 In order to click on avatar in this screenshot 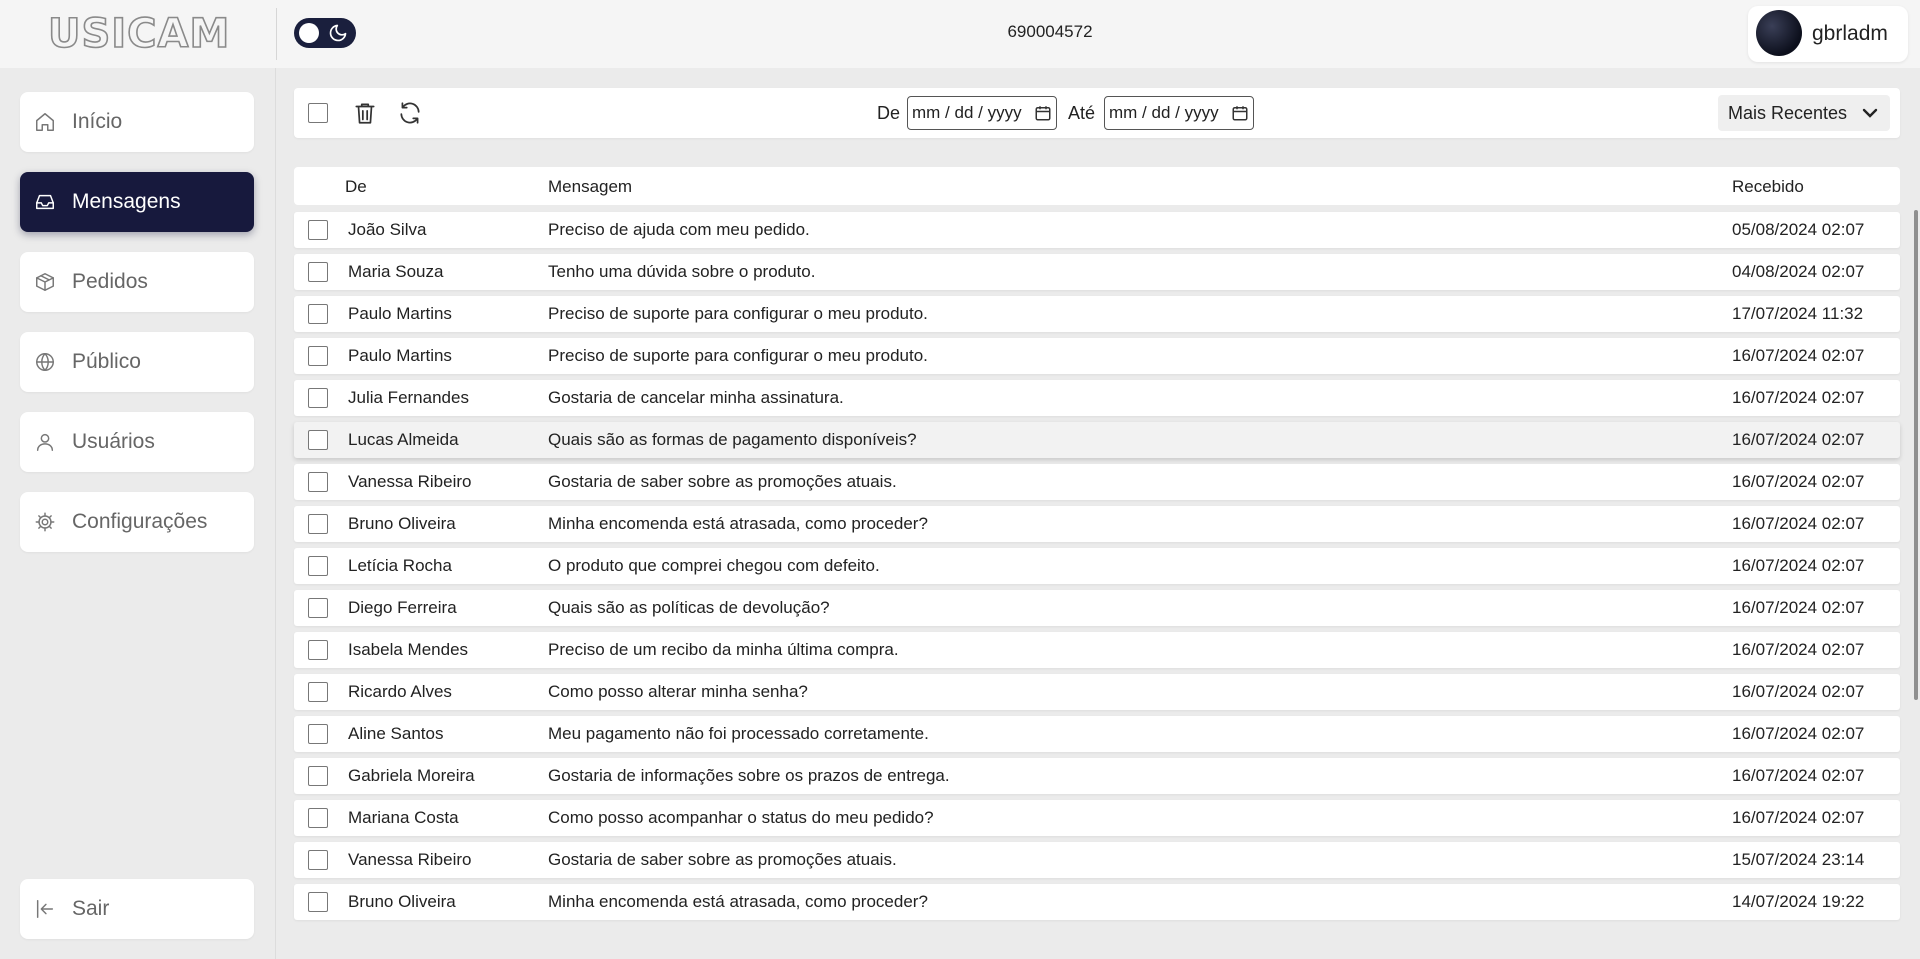, I will do `click(1779, 33)`.